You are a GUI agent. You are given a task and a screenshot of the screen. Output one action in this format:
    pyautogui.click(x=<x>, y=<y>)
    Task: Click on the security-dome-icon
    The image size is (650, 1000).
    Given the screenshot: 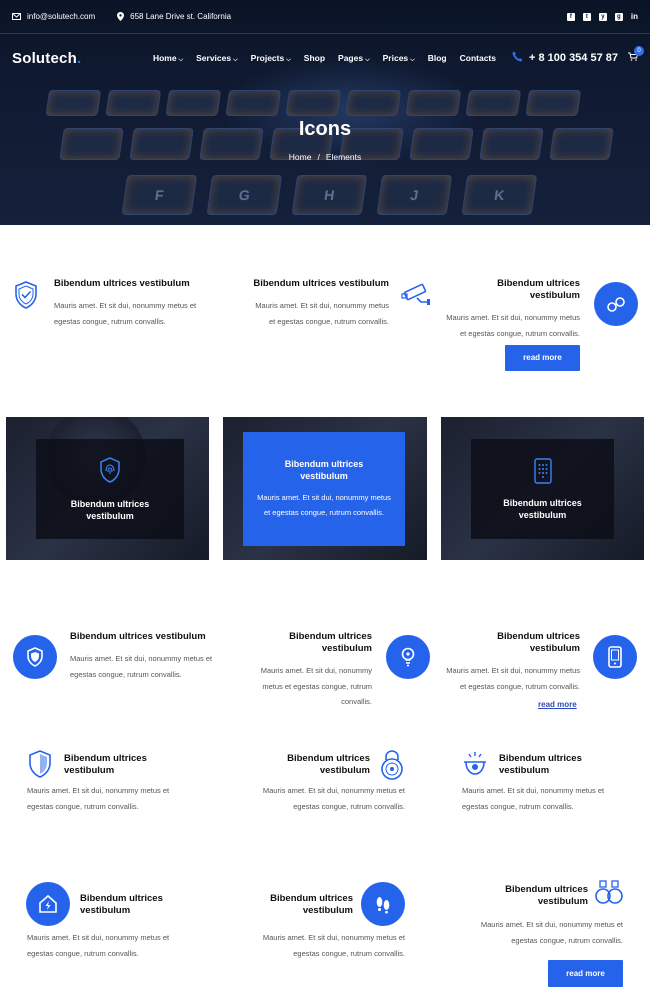 What is the action you would take?
    pyautogui.click(x=475, y=766)
    